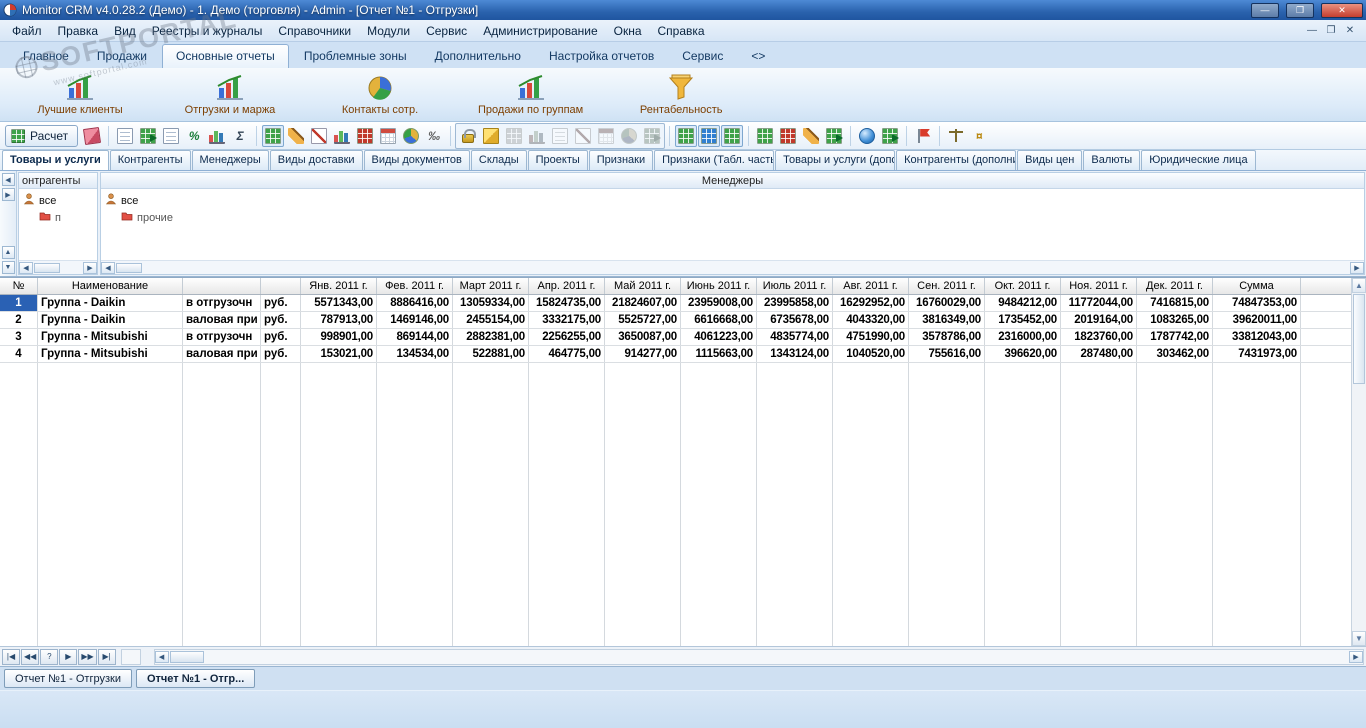 This screenshot has height=728, width=1366. I want to click on show-totals-button, so click(732, 135).